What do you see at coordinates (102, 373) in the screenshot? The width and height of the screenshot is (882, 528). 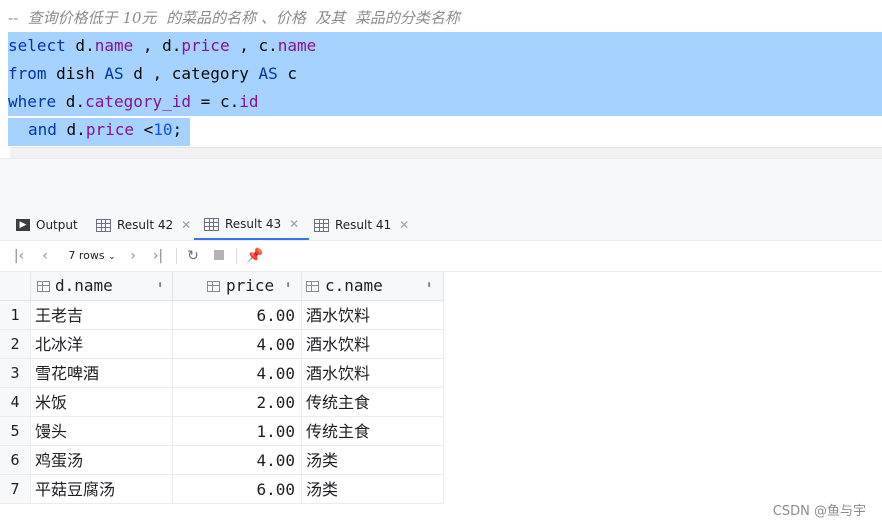 I see `cell-d-name: 雪花啤酒` at bounding box center [102, 373].